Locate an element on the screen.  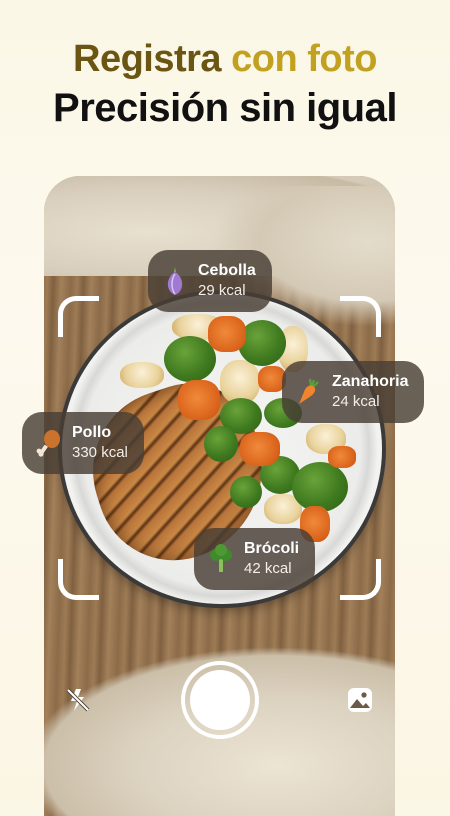
chicken-leg-icon is located at coordinates (49, 443).